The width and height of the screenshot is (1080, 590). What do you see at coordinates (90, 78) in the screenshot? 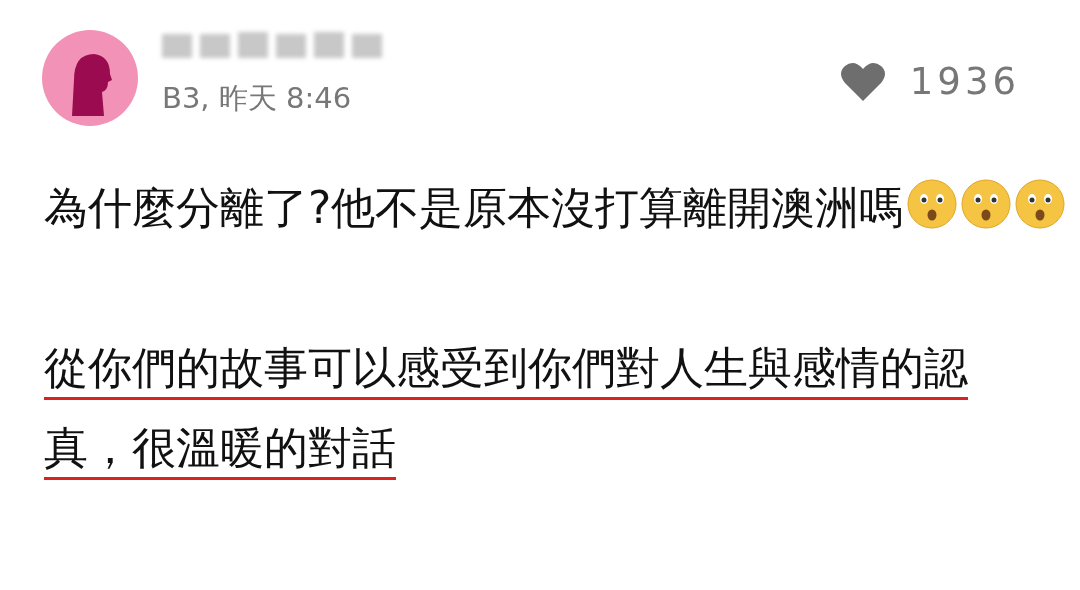
I see `avatar` at bounding box center [90, 78].